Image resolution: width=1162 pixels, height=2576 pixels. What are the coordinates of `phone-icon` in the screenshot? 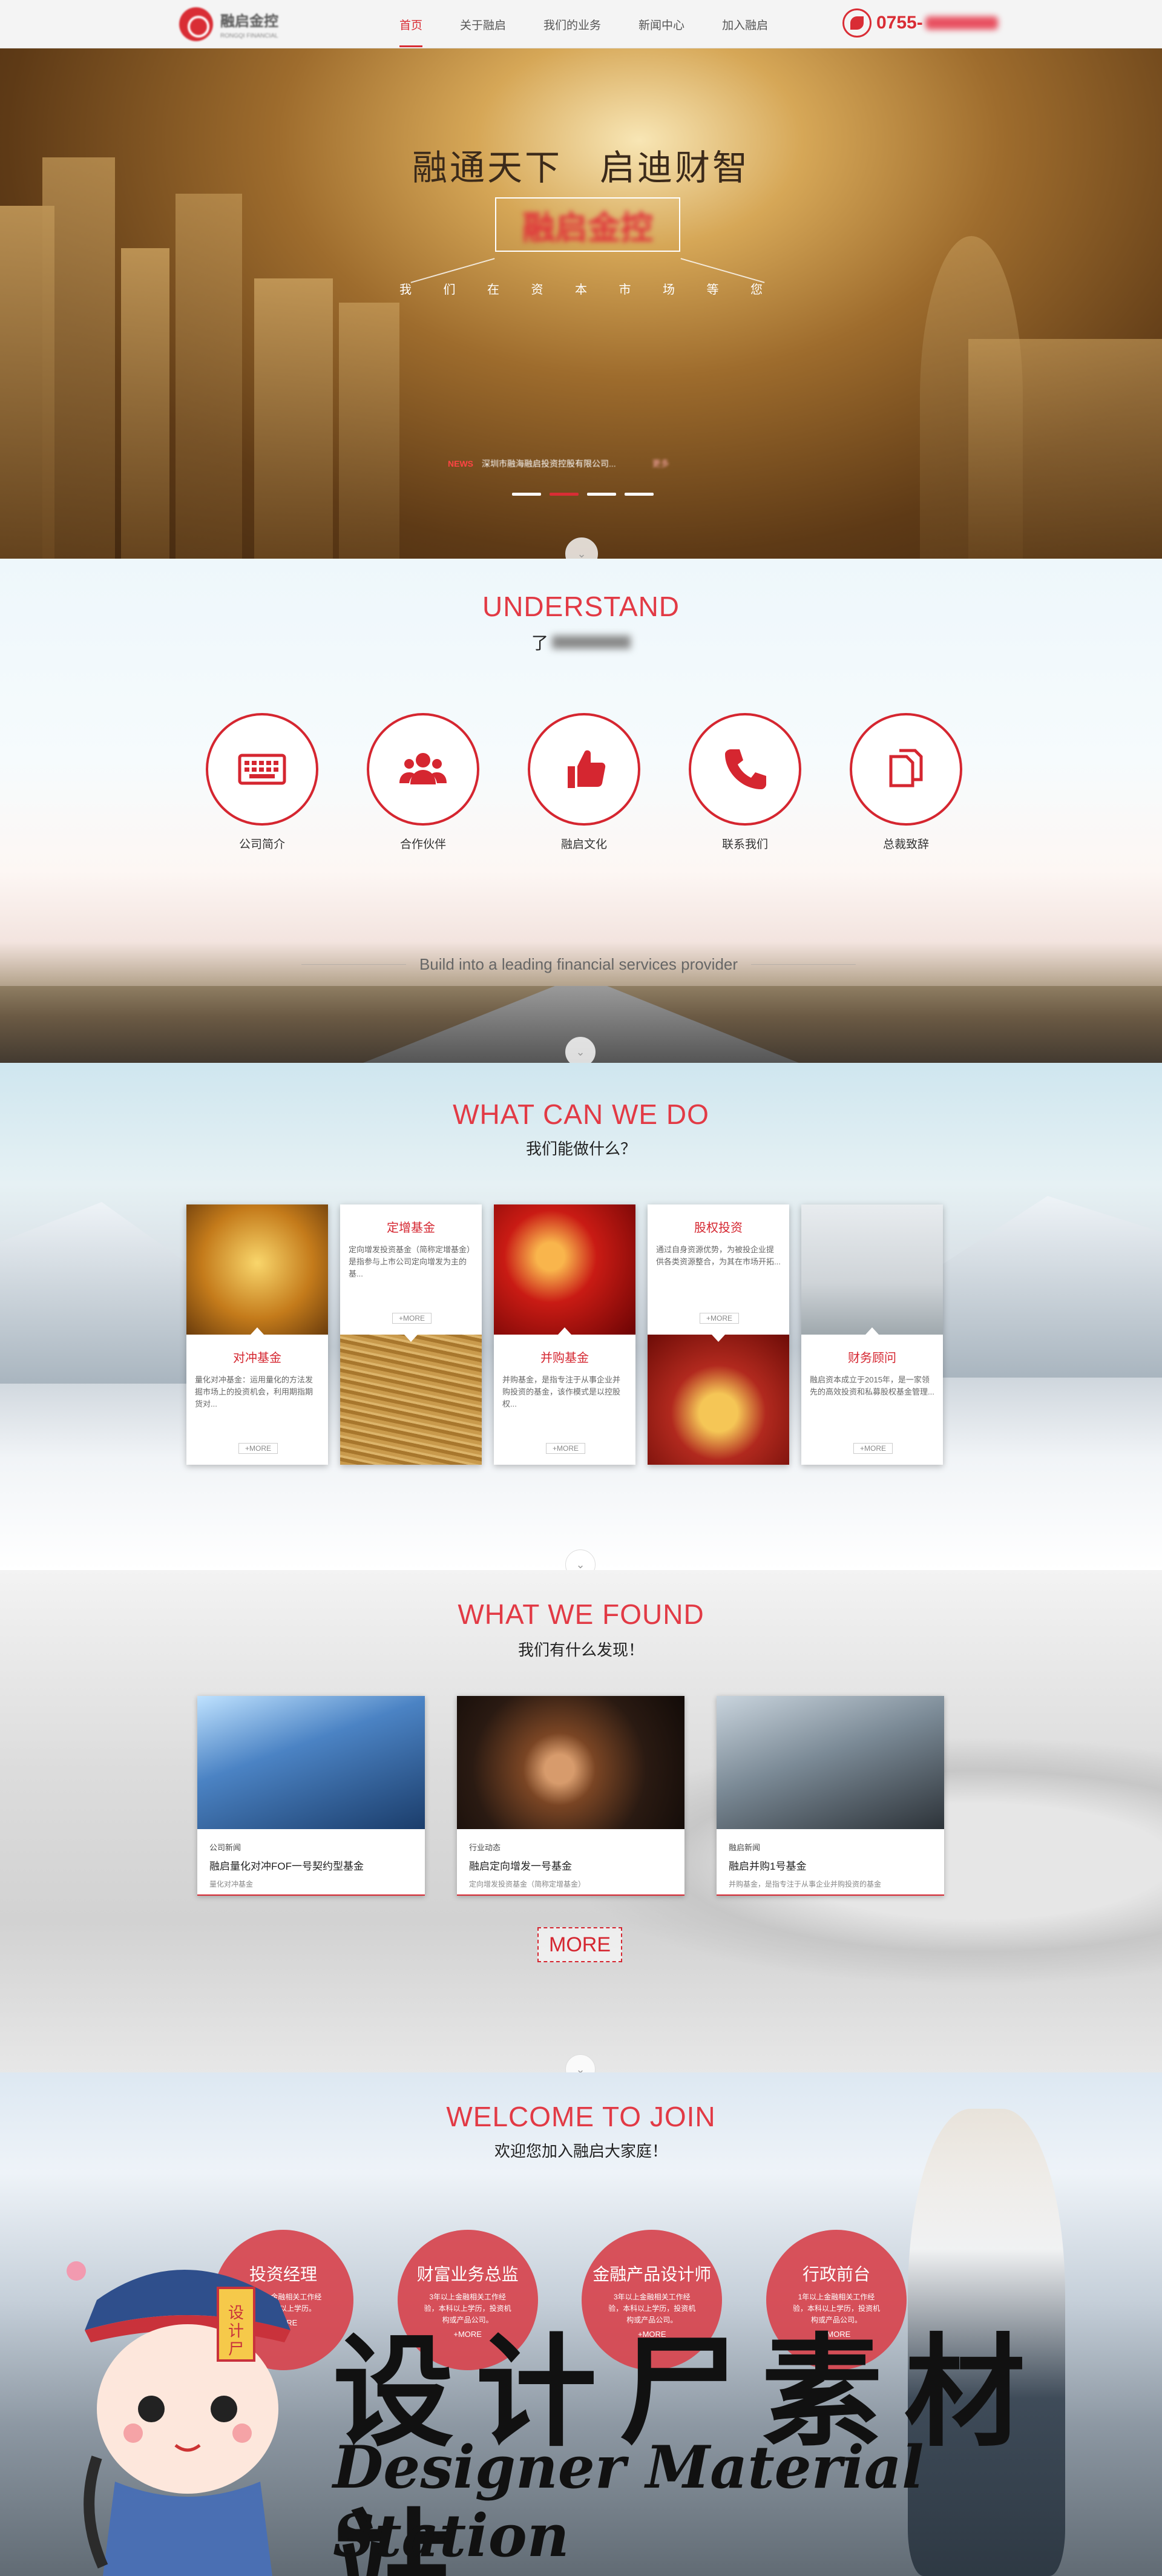 It's located at (745, 769).